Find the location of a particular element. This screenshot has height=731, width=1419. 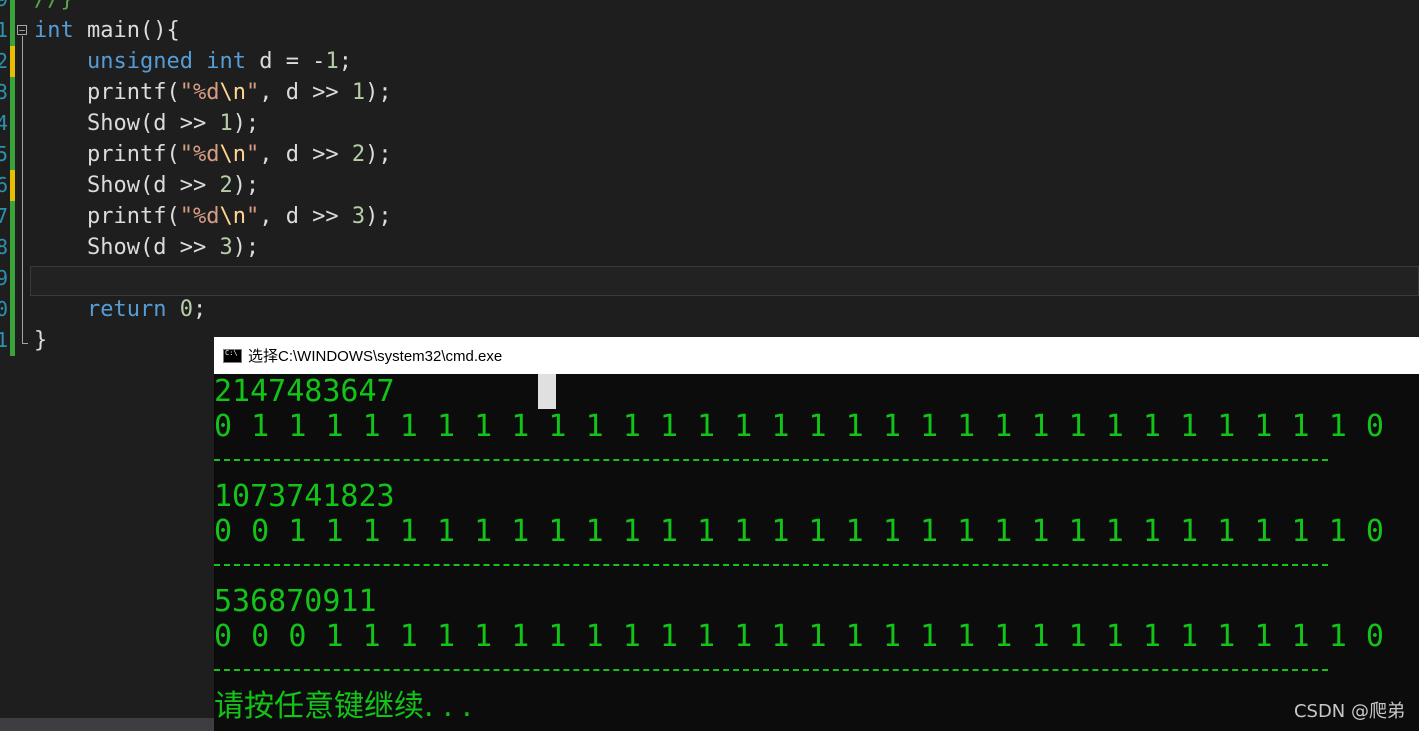

code-token: return is located at coordinates (126, 309).